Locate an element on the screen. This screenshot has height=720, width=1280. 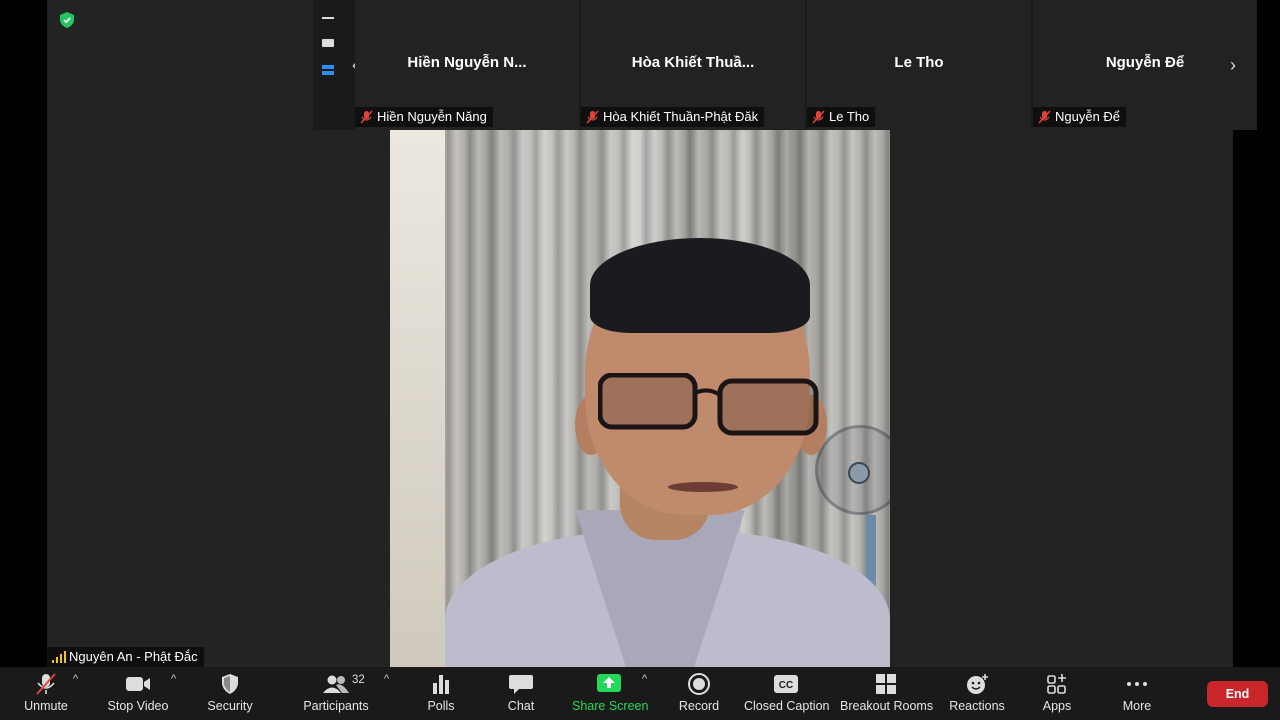
polls-icon is located at coordinates (441, 684).